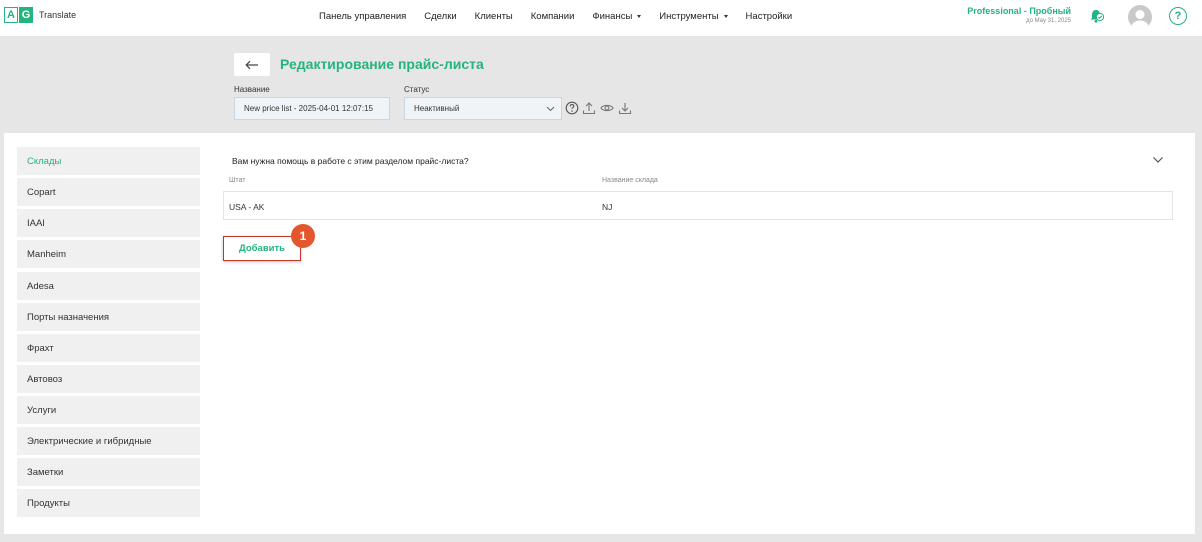  I want to click on status-selected-value: Неактивный, so click(437, 108).